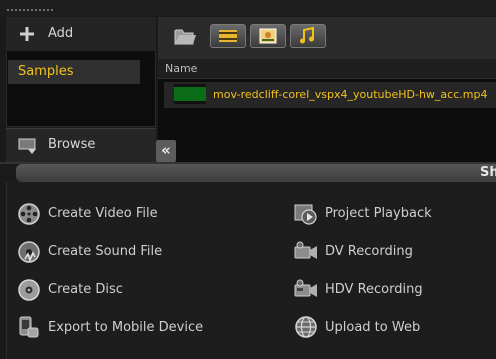 This screenshot has width=496, height=359. Describe the element at coordinates (185, 36) in the screenshot. I see `folder-icon` at that location.